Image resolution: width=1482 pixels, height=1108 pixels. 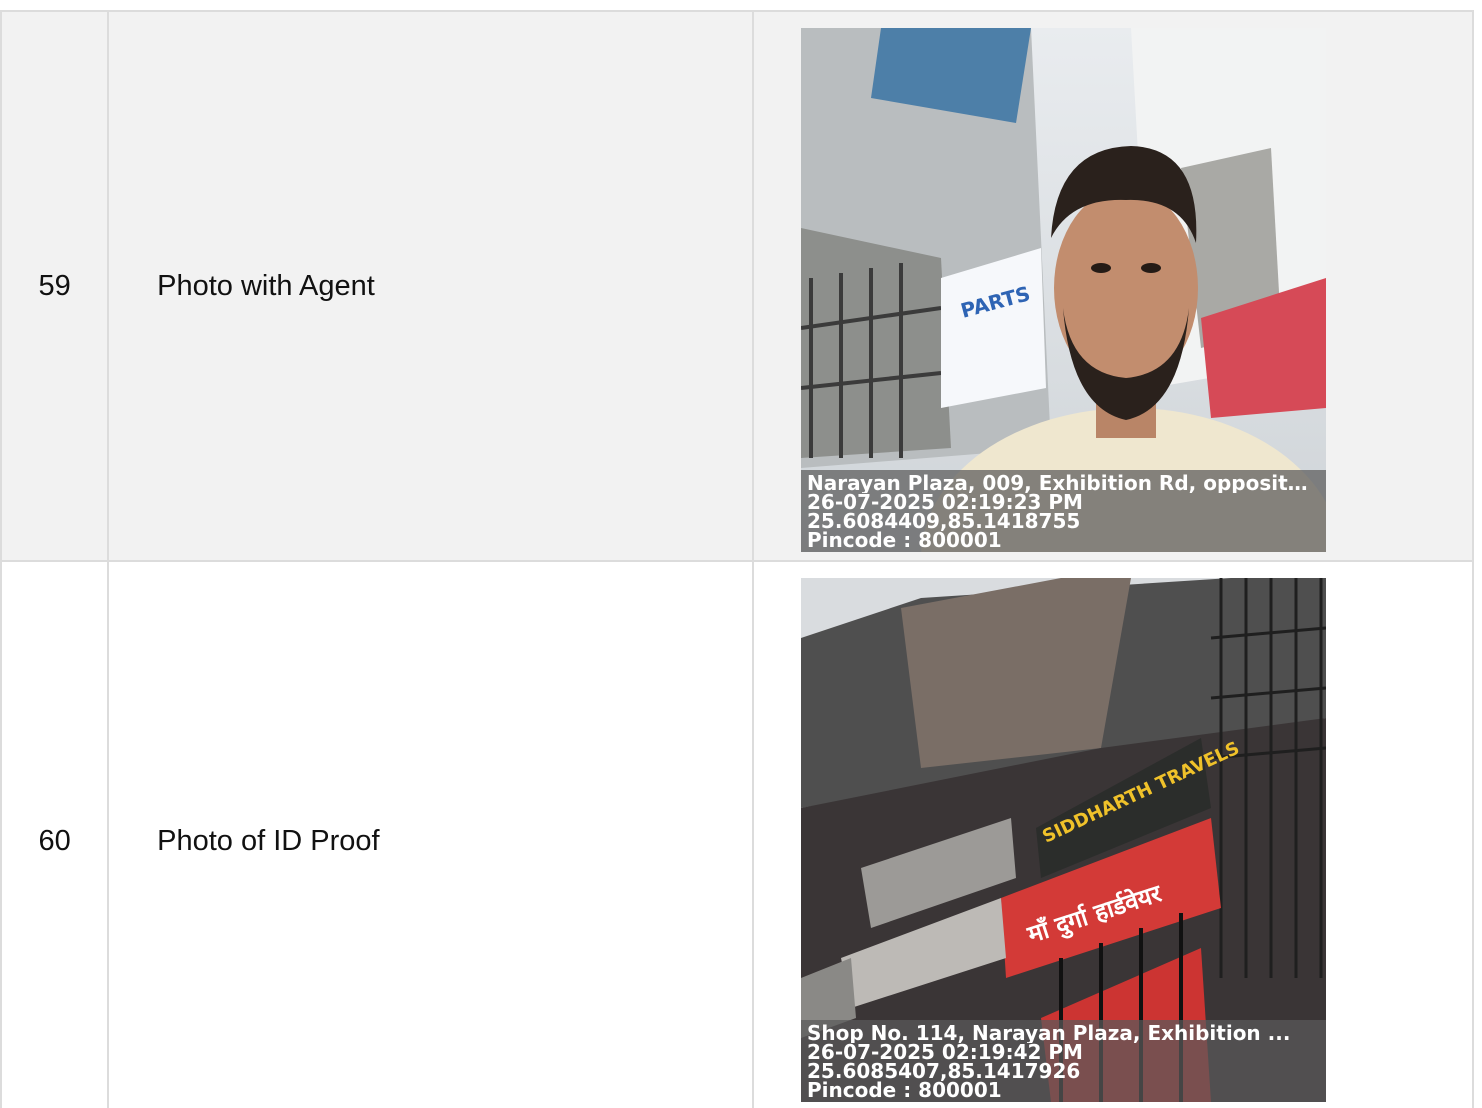 I want to click on serial-number: 60, so click(x=55, y=834).